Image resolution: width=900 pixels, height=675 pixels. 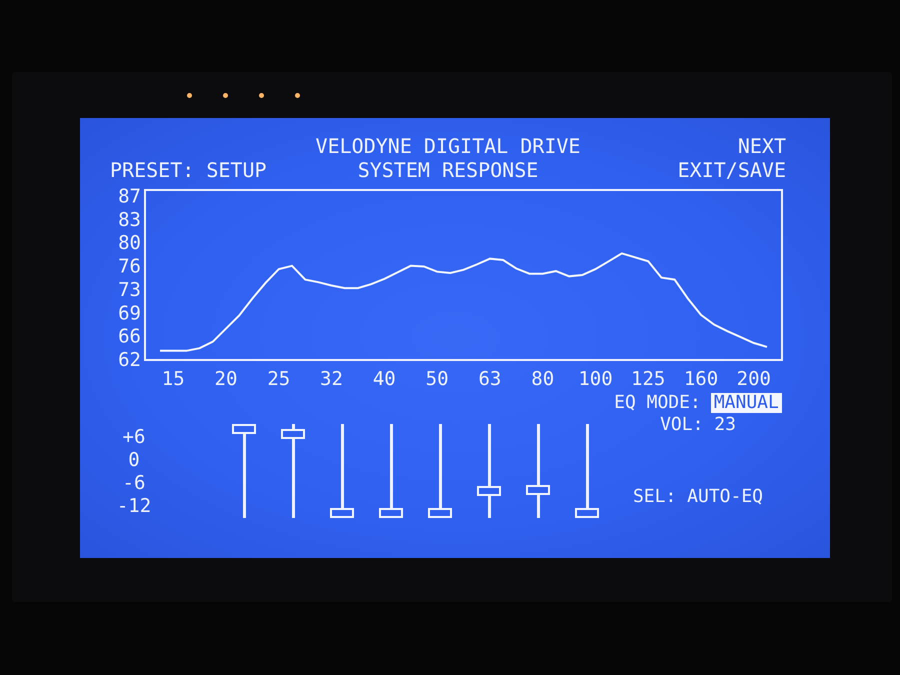 I want to click on eq-scale-label: +6, so click(x=134, y=437).